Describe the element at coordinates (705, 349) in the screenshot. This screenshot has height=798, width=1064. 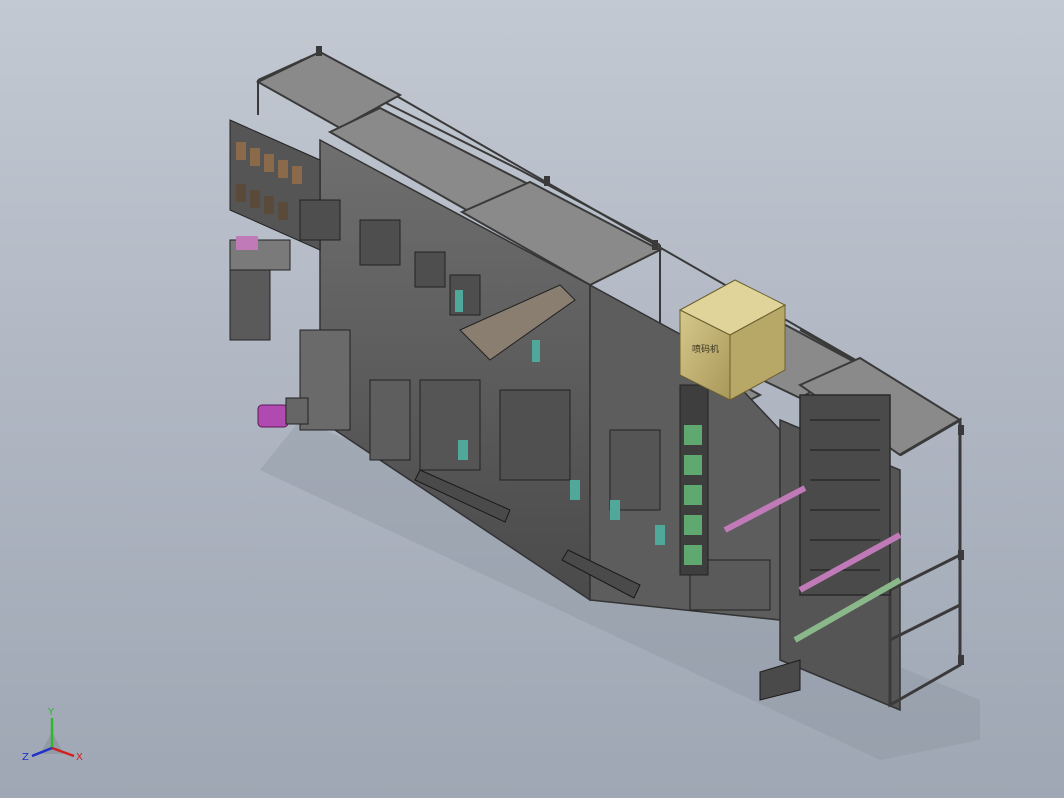
I see `printer-box-label: 喷码机` at that location.